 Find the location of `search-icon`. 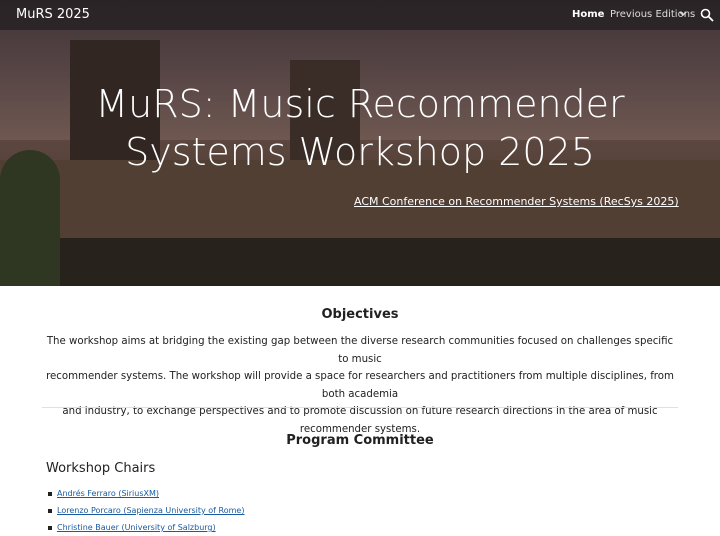

search-icon is located at coordinates (707, 14).